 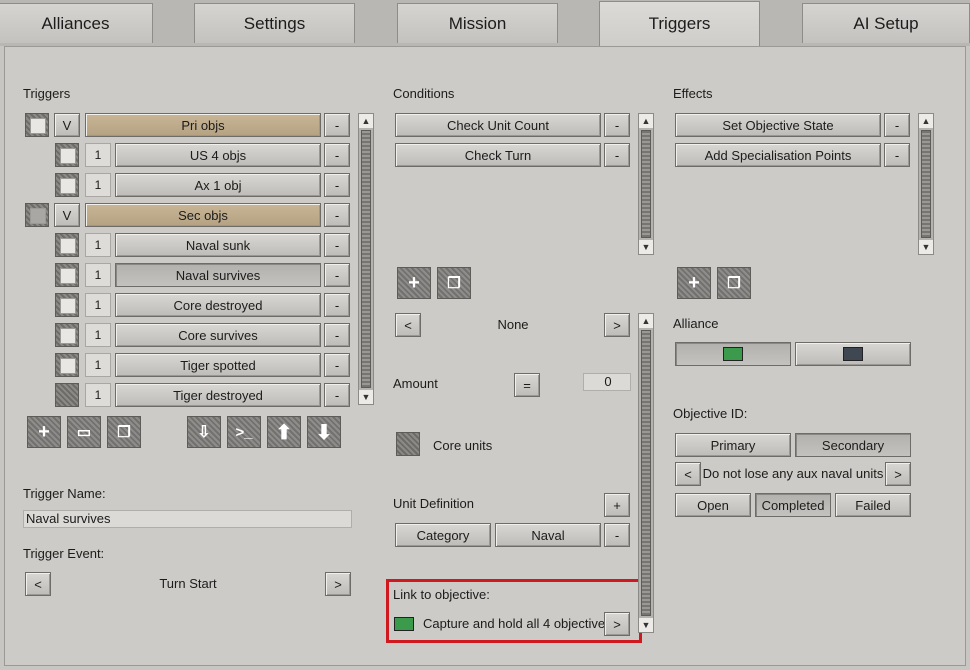 I want to click on trigger-item: Naval sunk, so click(x=218, y=245).